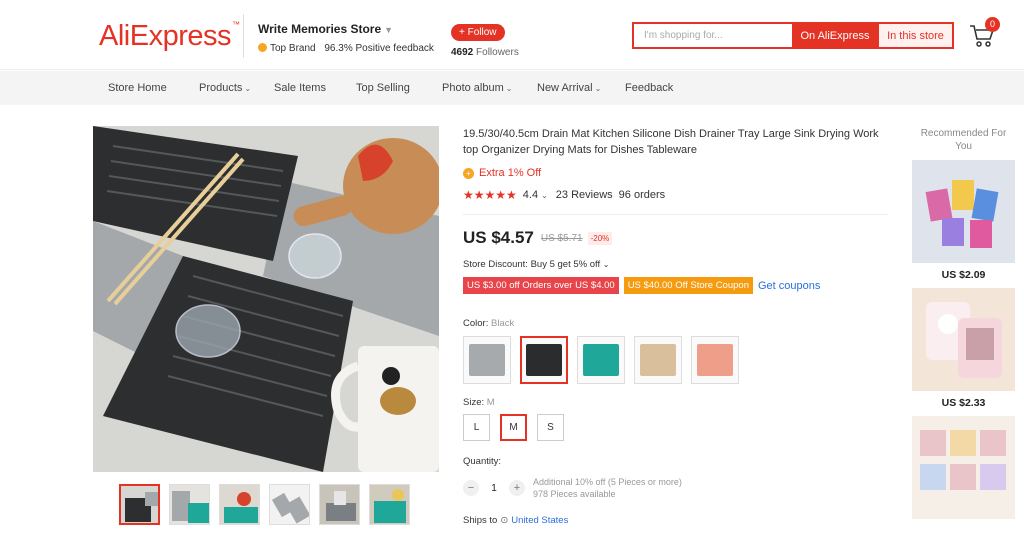 This screenshot has height=540, width=1024. What do you see at coordinates (468, 173) in the screenshot?
I see `coin-icon: +` at bounding box center [468, 173].